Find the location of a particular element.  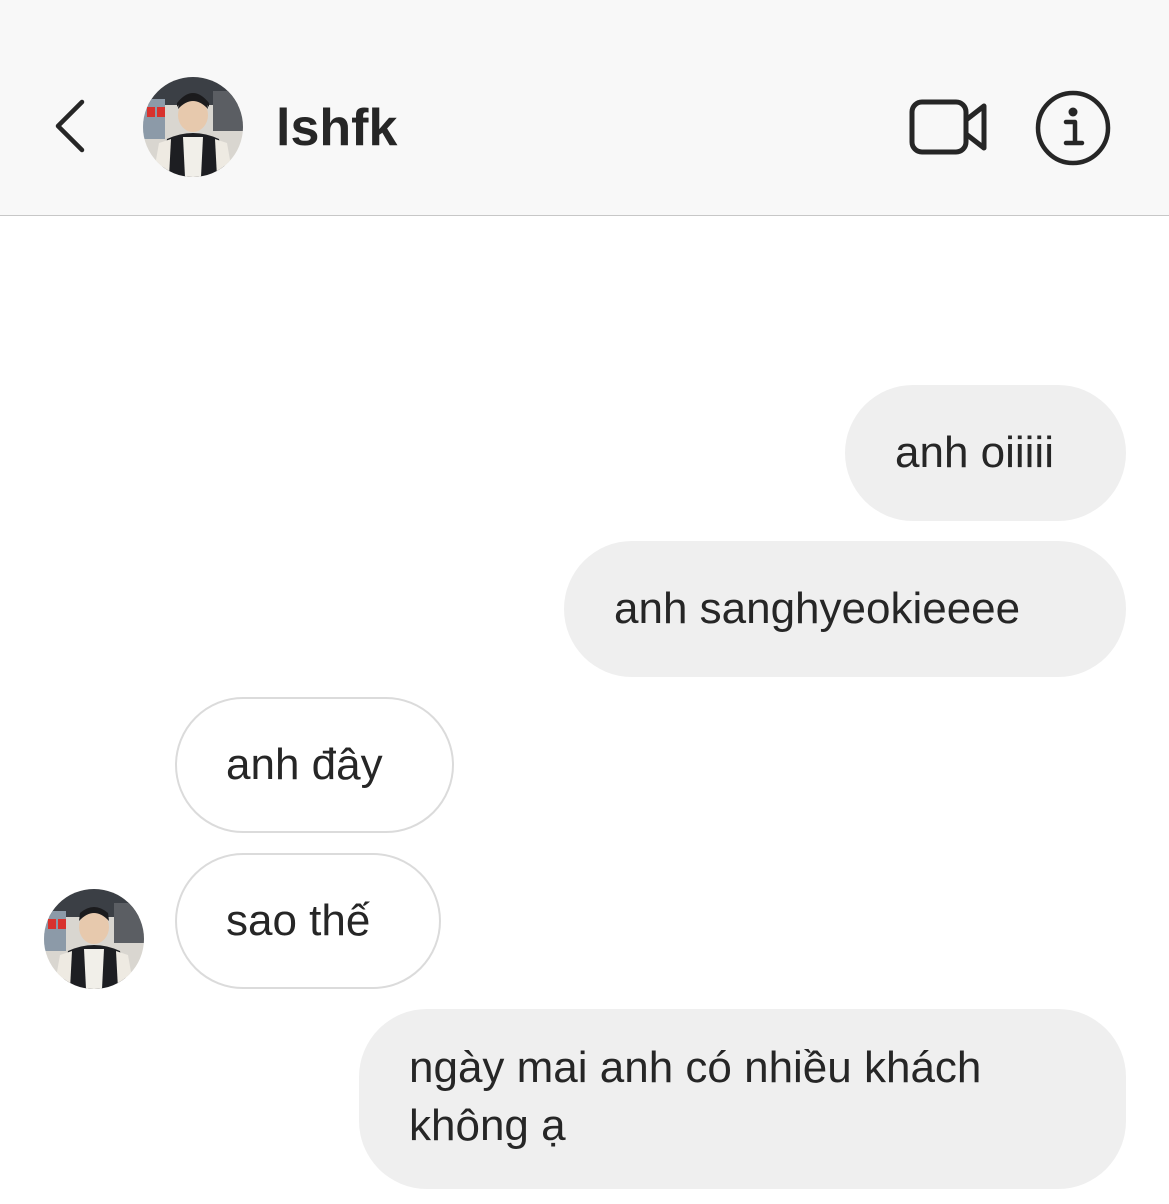

chevron-left-icon is located at coordinates (70, 126).